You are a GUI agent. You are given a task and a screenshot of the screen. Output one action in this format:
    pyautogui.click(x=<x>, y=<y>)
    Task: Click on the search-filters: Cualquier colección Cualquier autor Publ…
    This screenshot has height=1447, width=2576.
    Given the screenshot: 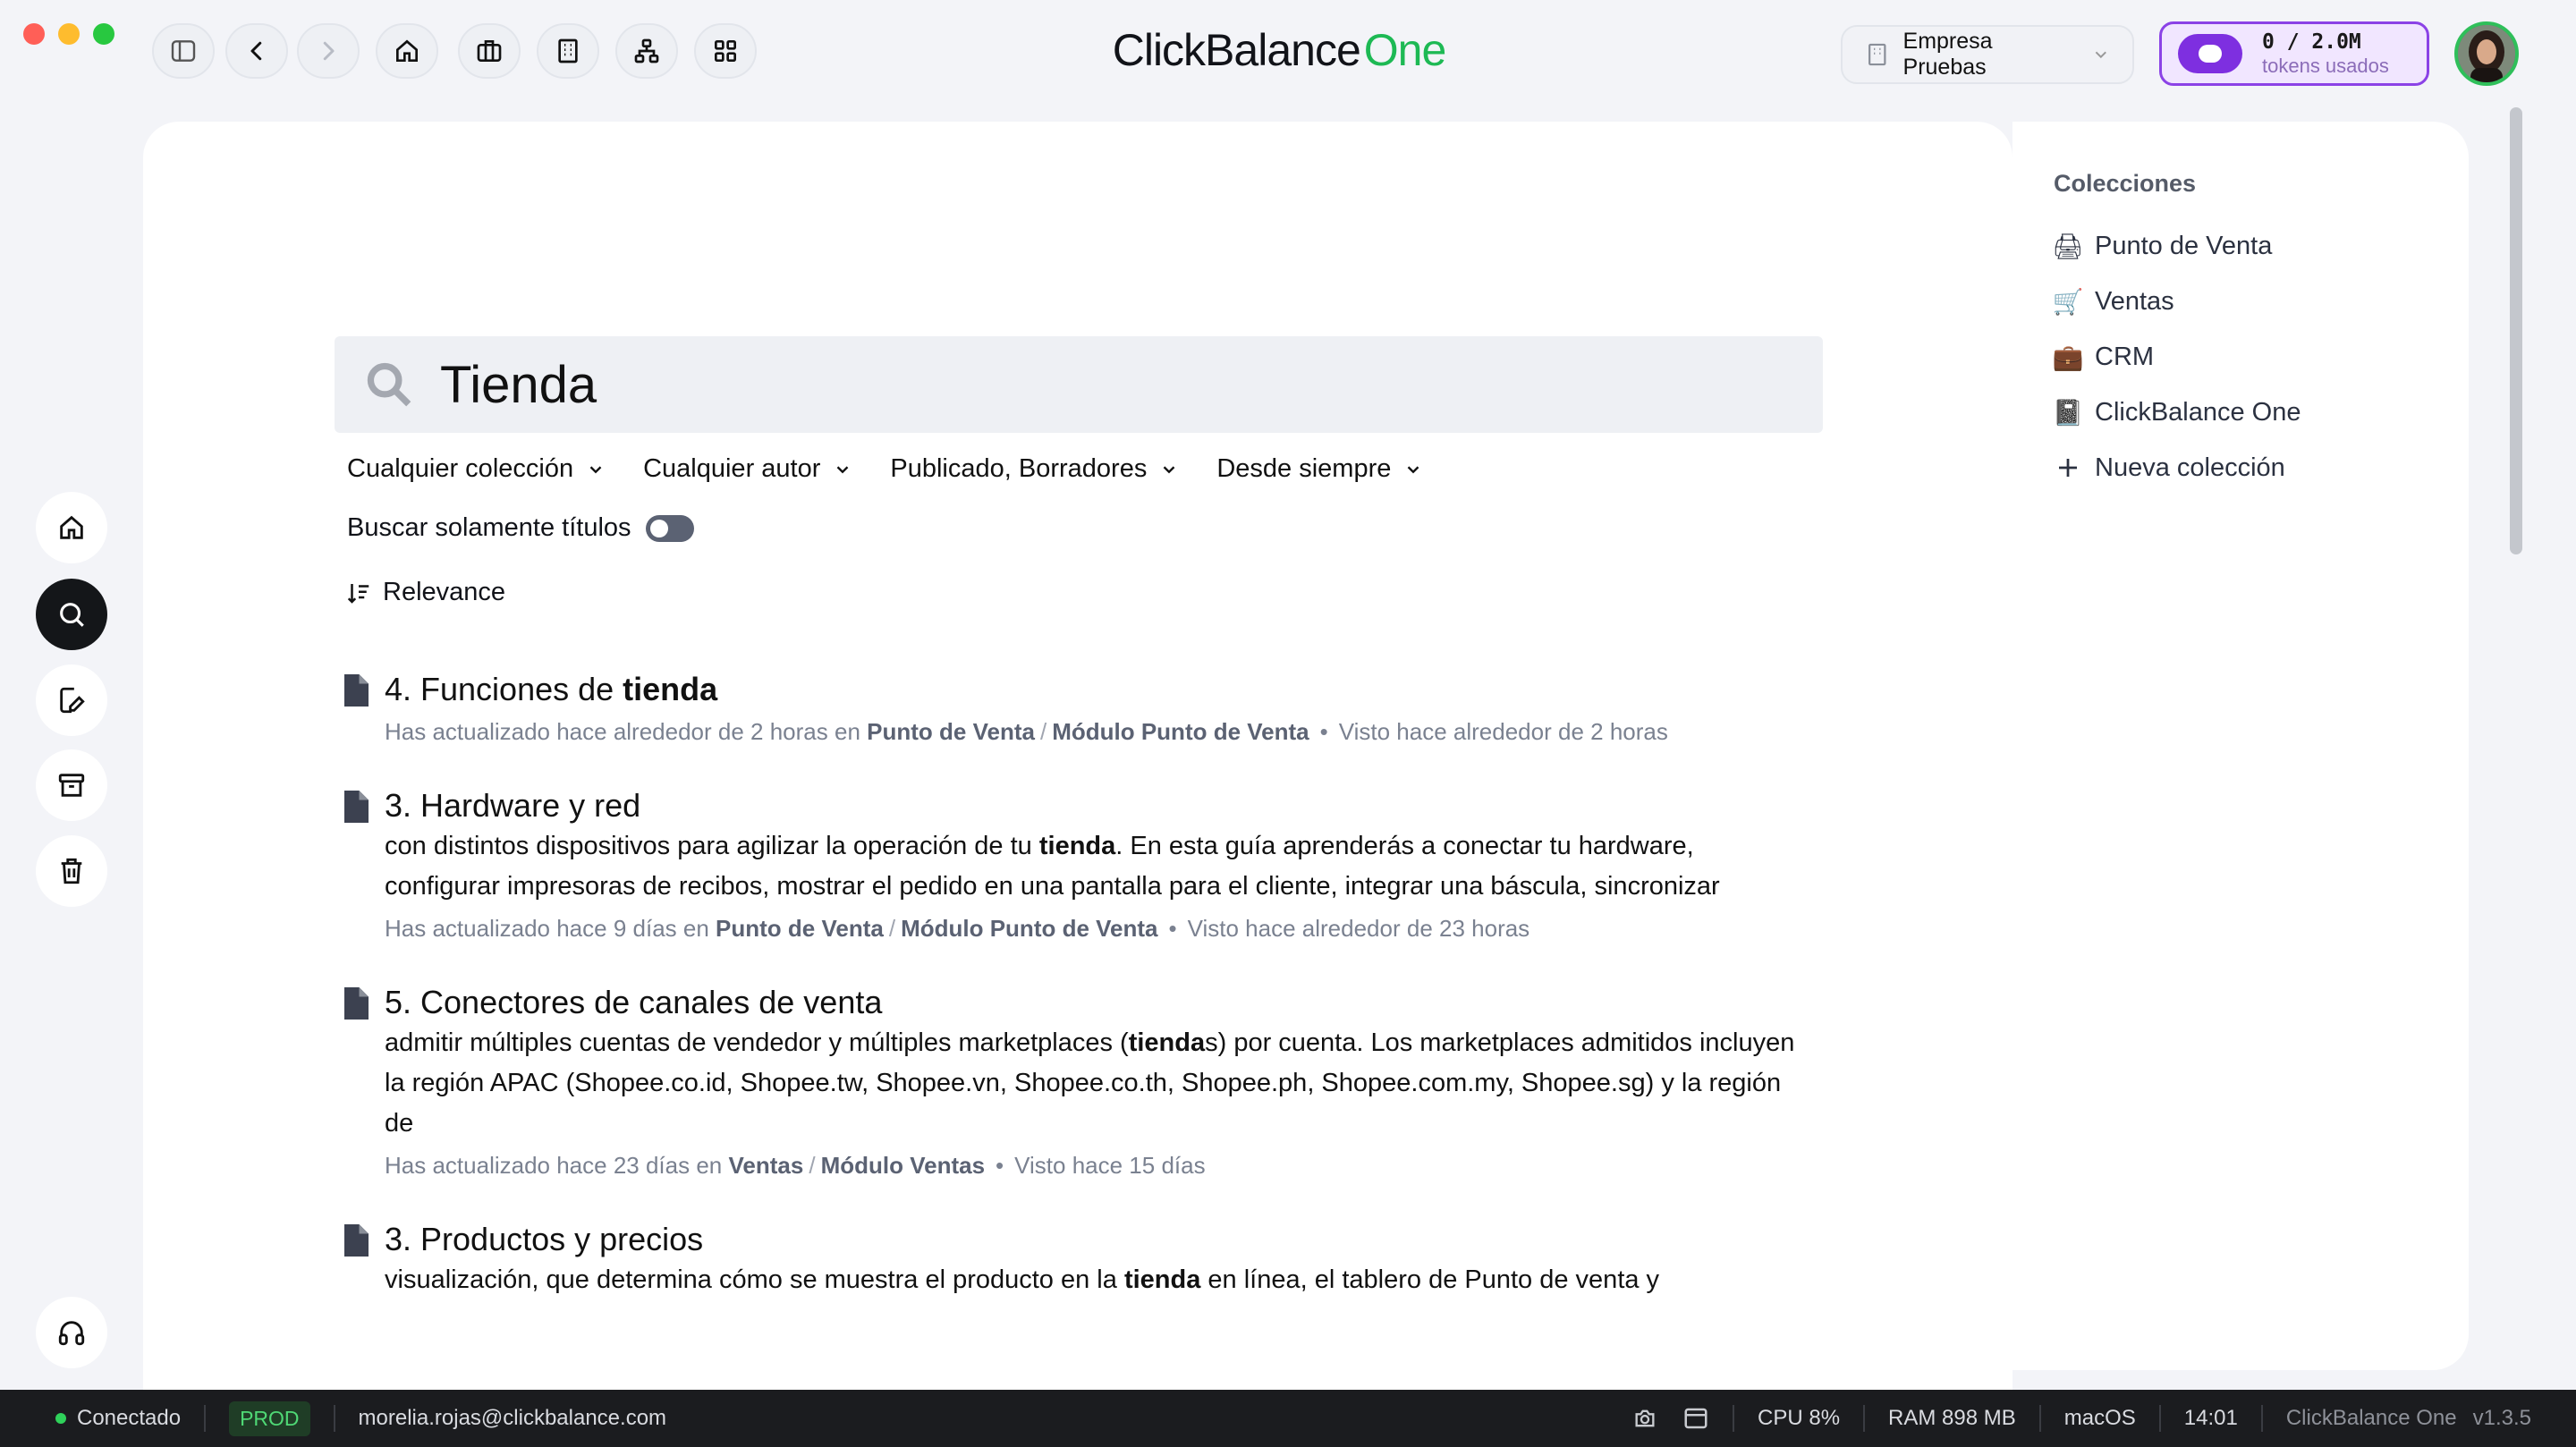 What is the action you would take?
    pyautogui.click(x=885, y=469)
    